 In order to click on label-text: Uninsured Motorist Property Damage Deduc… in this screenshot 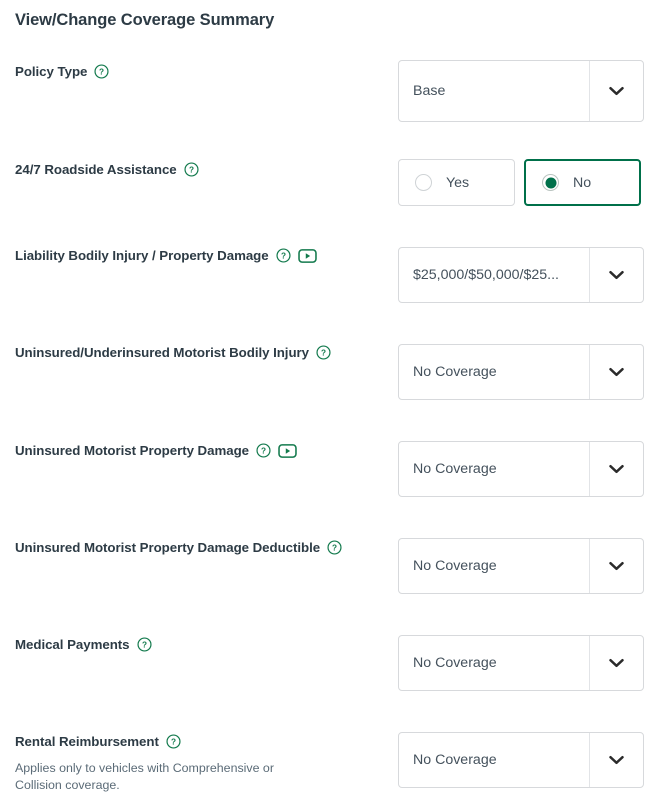, I will do `click(168, 547)`.